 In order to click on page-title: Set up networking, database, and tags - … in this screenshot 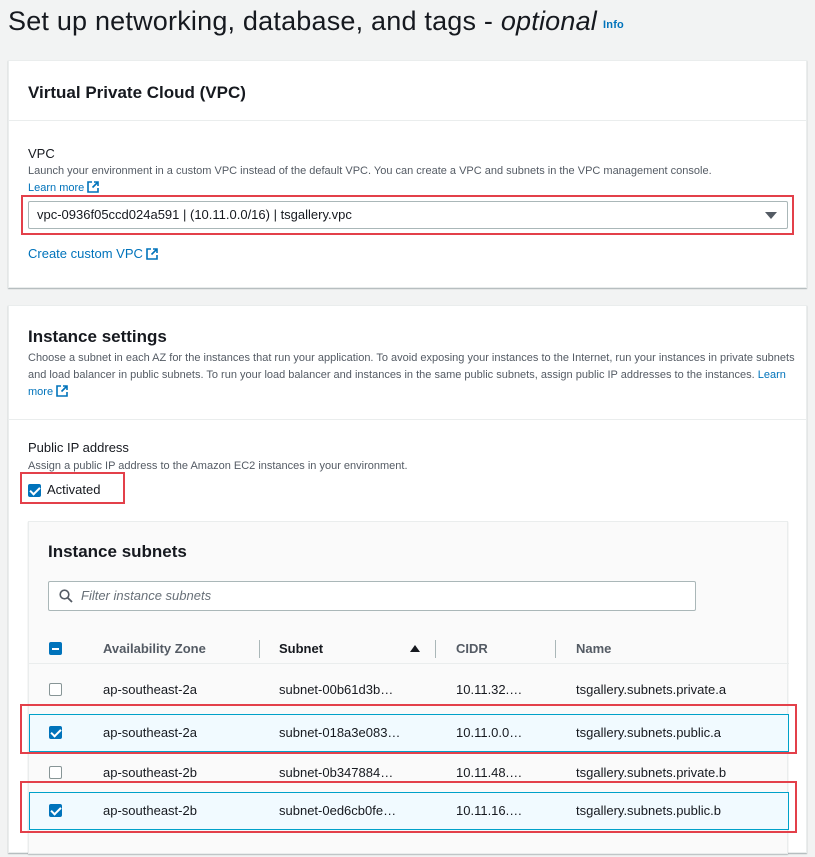, I will do `click(316, 21)`.